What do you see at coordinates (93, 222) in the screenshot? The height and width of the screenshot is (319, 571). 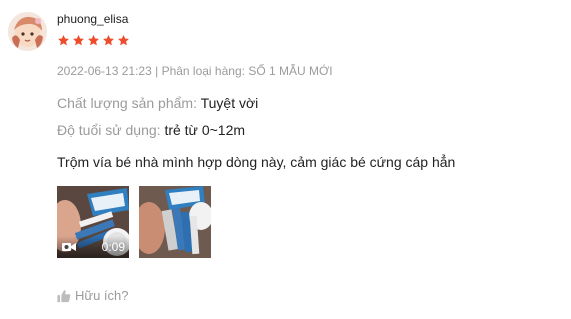 I see `review-video-thumbnail: 0:09` at bounding box center [93, 222].